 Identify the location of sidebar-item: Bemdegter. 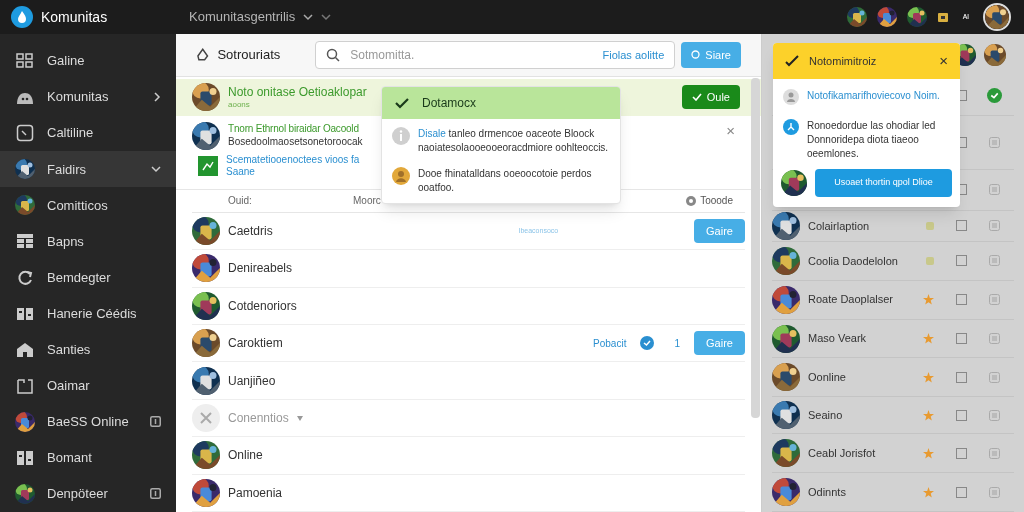
(88, 277).